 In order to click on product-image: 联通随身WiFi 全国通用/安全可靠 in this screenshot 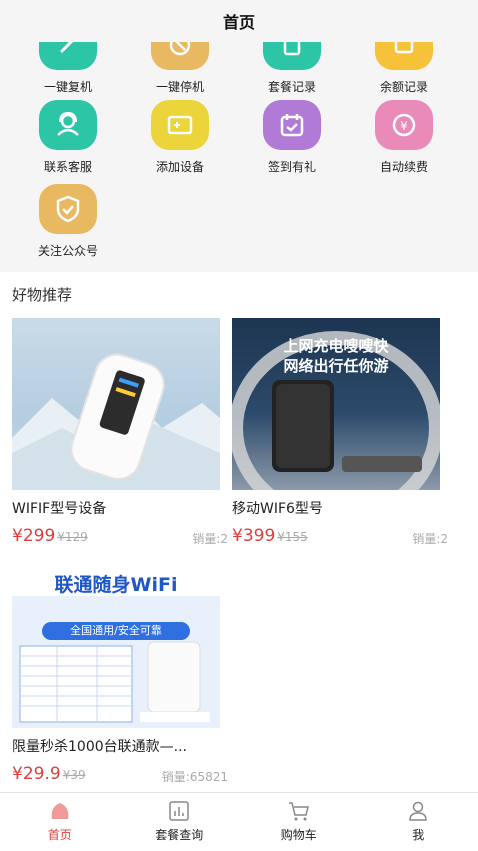, I will do `click(116, 642)`.